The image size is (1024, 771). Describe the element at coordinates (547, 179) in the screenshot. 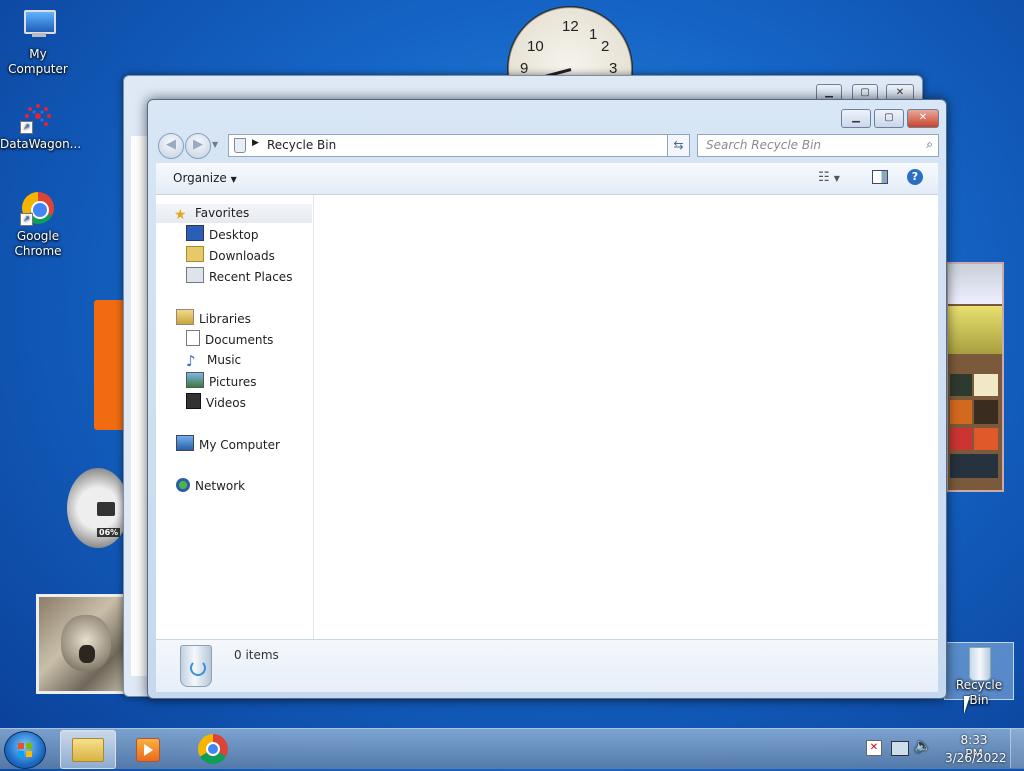

I see `command-bar: Organize ▼ ☷ ▼ ?` at that location.